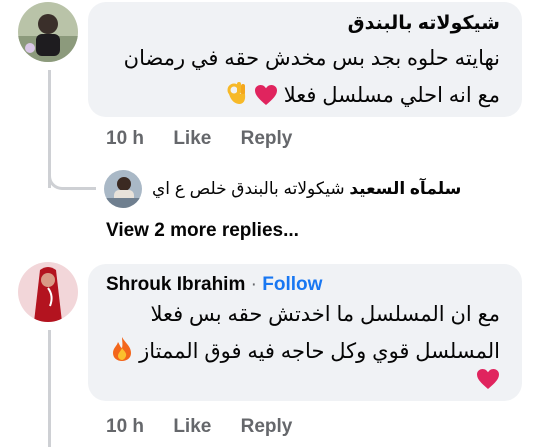 This screenshot has width=540, height=447. Describe the element at coordinates (175, 284) in the screenshot. I see `comment-author: Shrouk Ibrahim` at that location.